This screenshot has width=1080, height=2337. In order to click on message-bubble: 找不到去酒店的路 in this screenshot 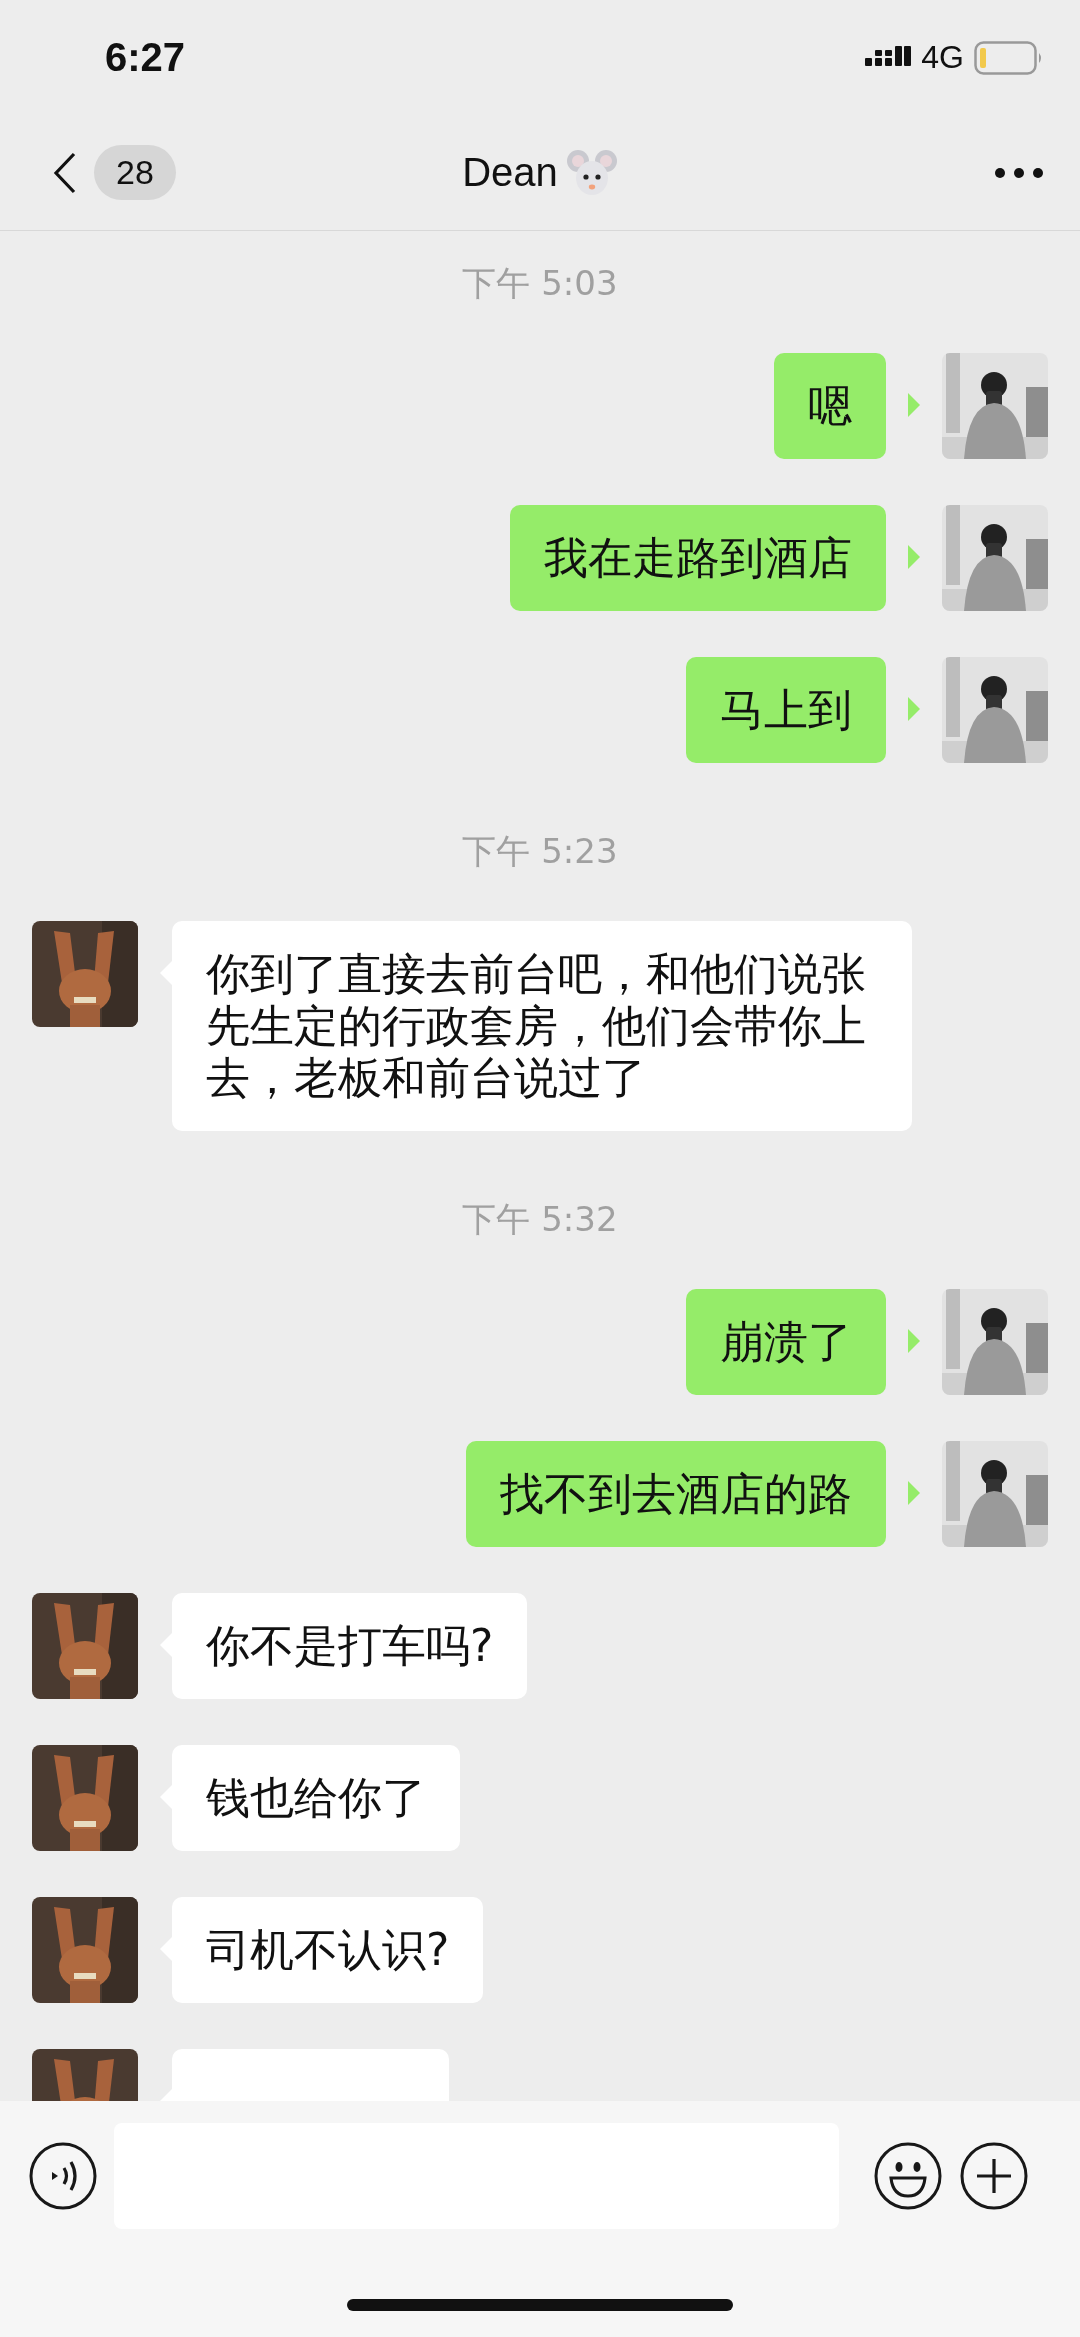, I will do `click(676, 1494)`.